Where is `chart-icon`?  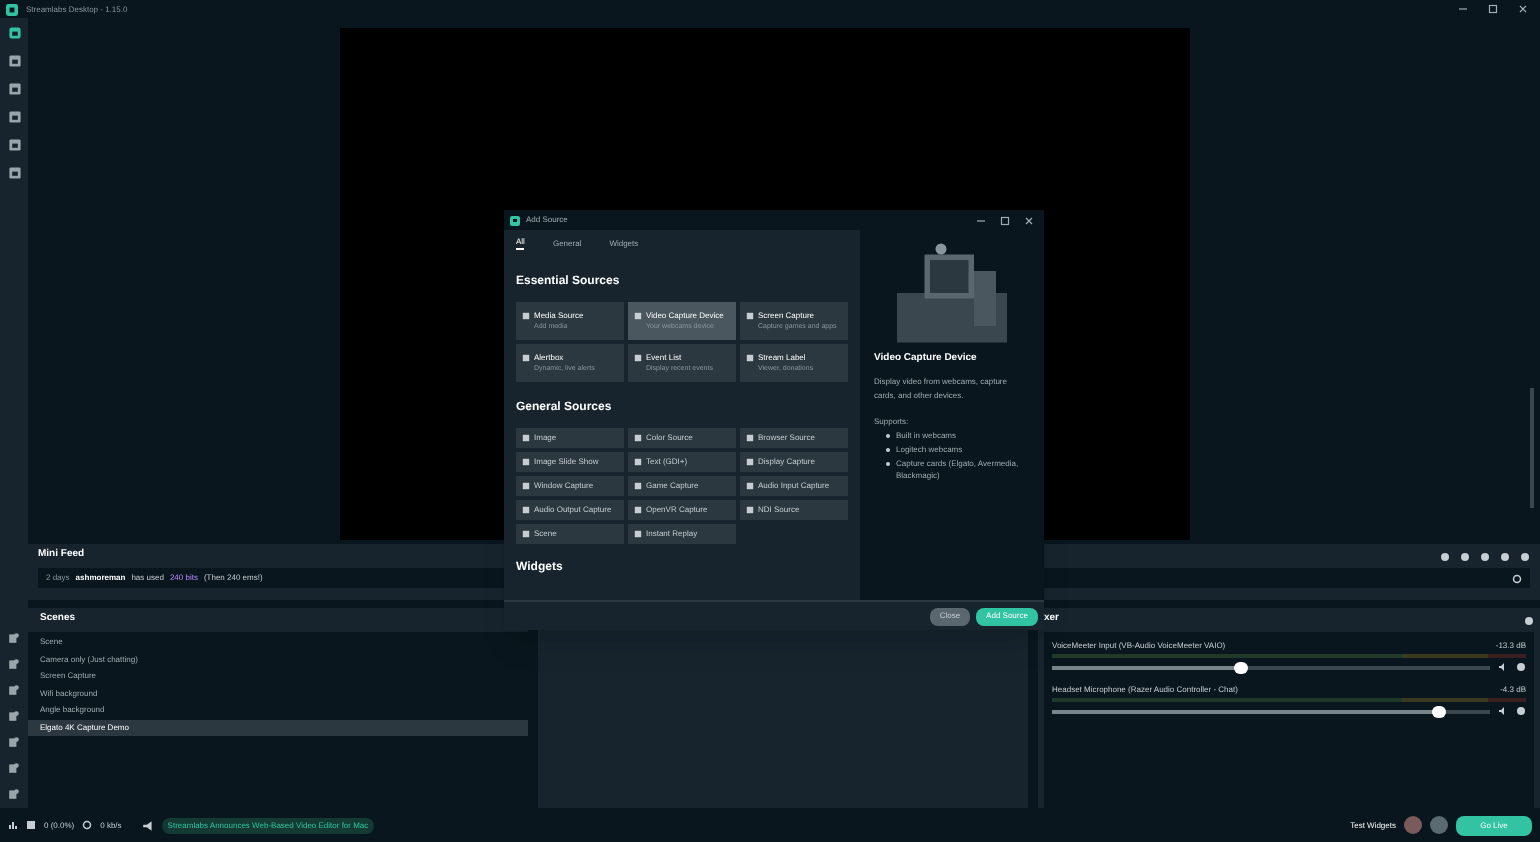
chart-icon is located at coordinates (13, 825).